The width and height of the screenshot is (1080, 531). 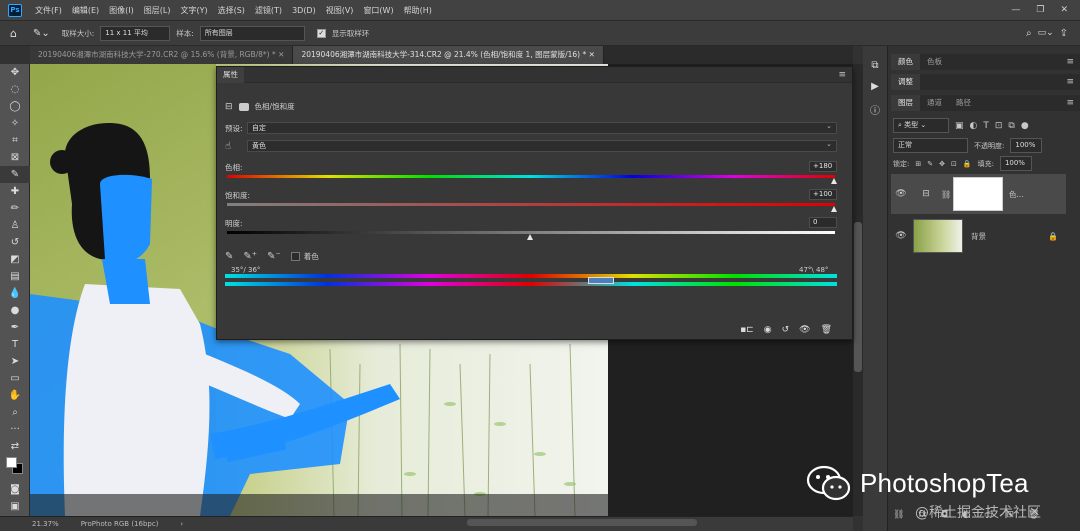 I want to click on tab-channels: 通道, so click(x=934, y=103).